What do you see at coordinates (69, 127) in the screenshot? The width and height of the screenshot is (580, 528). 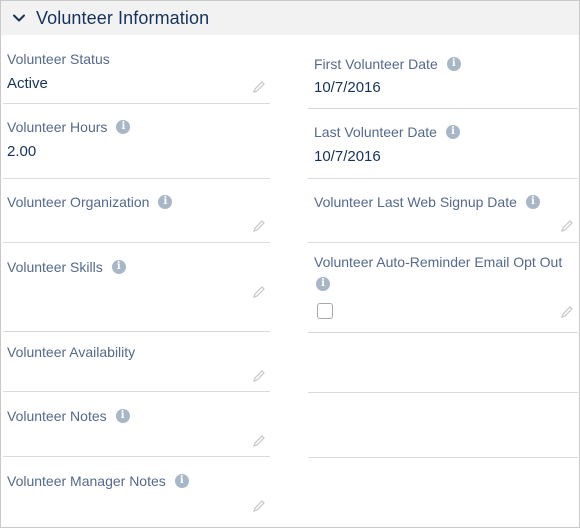 I see `field-label: Volunteer Hours i` at bounding box center [69, 127].